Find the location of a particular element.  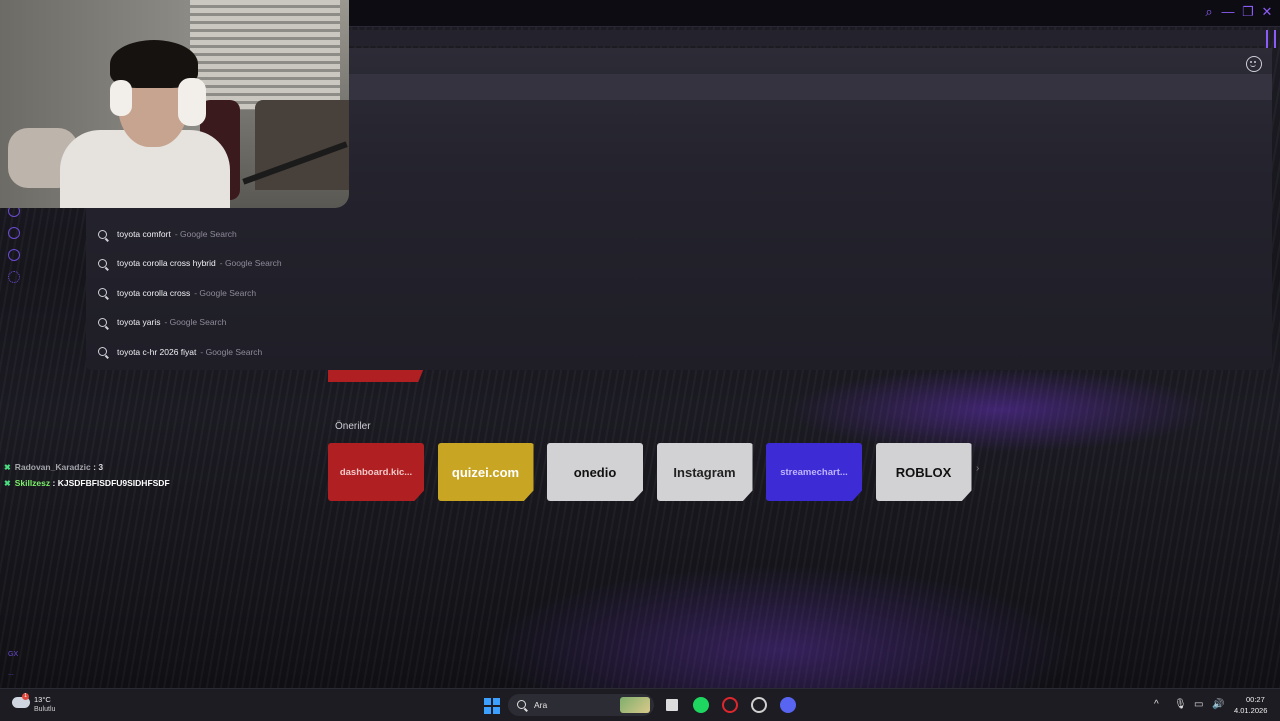

app-icon is located at coordinates (759, 705).